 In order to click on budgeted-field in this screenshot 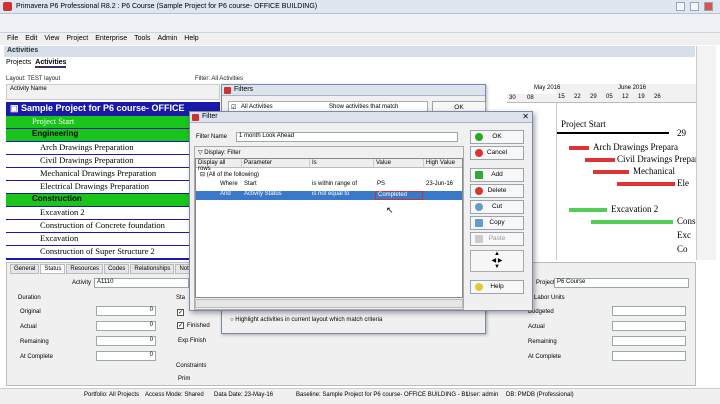, I will do `click(649, 311)`.